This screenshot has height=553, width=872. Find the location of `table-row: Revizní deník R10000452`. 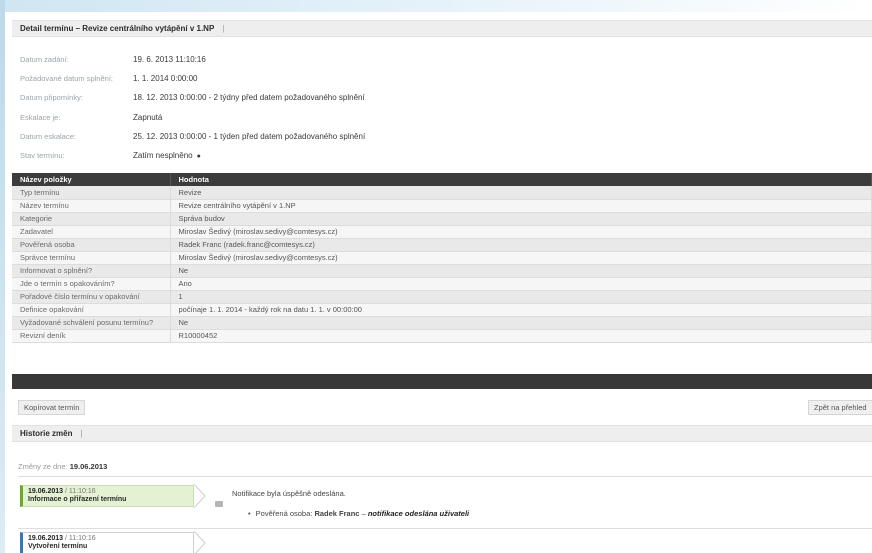

table-row: Revizní deník R10000452 is located at coordinates (442, 336).